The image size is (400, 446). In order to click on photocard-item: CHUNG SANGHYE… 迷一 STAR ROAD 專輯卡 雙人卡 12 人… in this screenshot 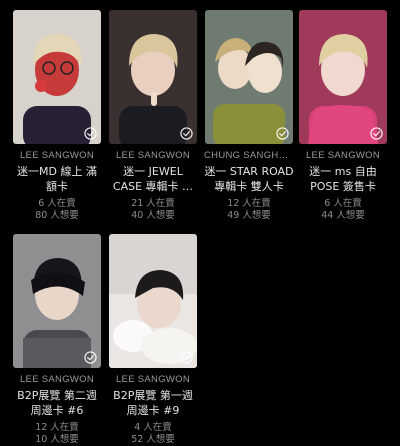, I will do `click(249, 116)`.